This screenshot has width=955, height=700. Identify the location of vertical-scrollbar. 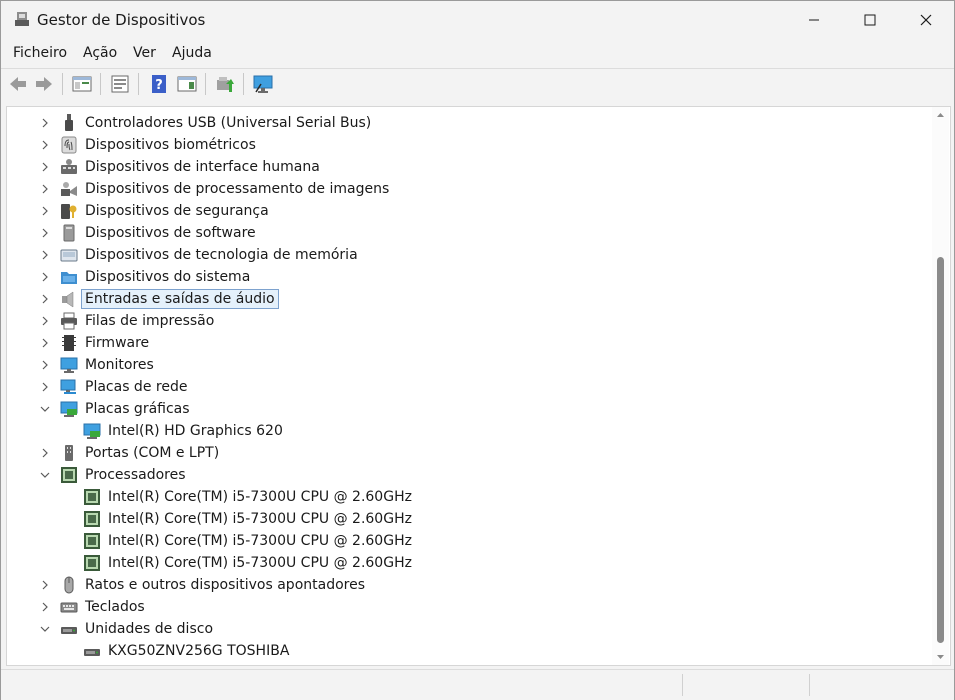
(940, 386).